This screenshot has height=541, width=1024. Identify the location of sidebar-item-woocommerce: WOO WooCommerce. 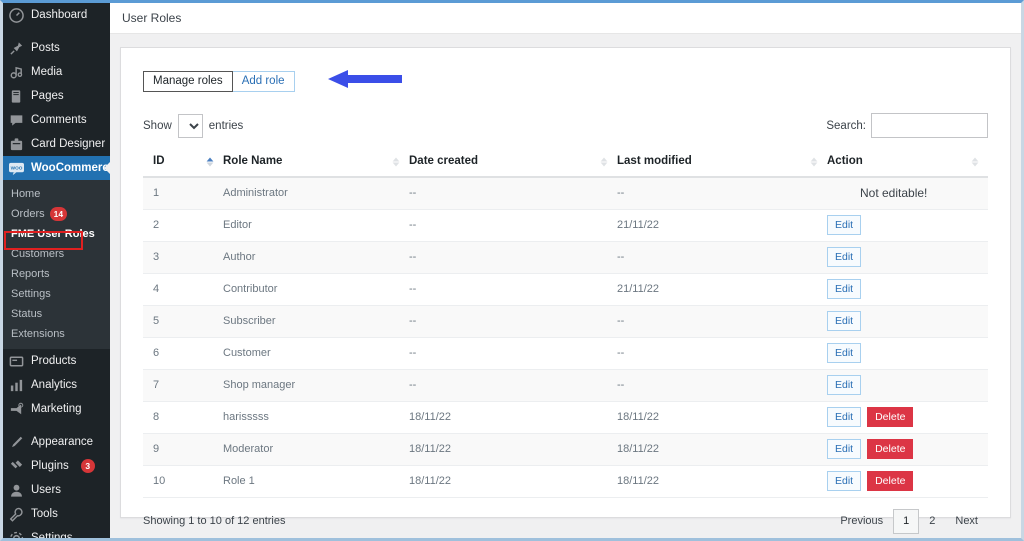
(59, 168).